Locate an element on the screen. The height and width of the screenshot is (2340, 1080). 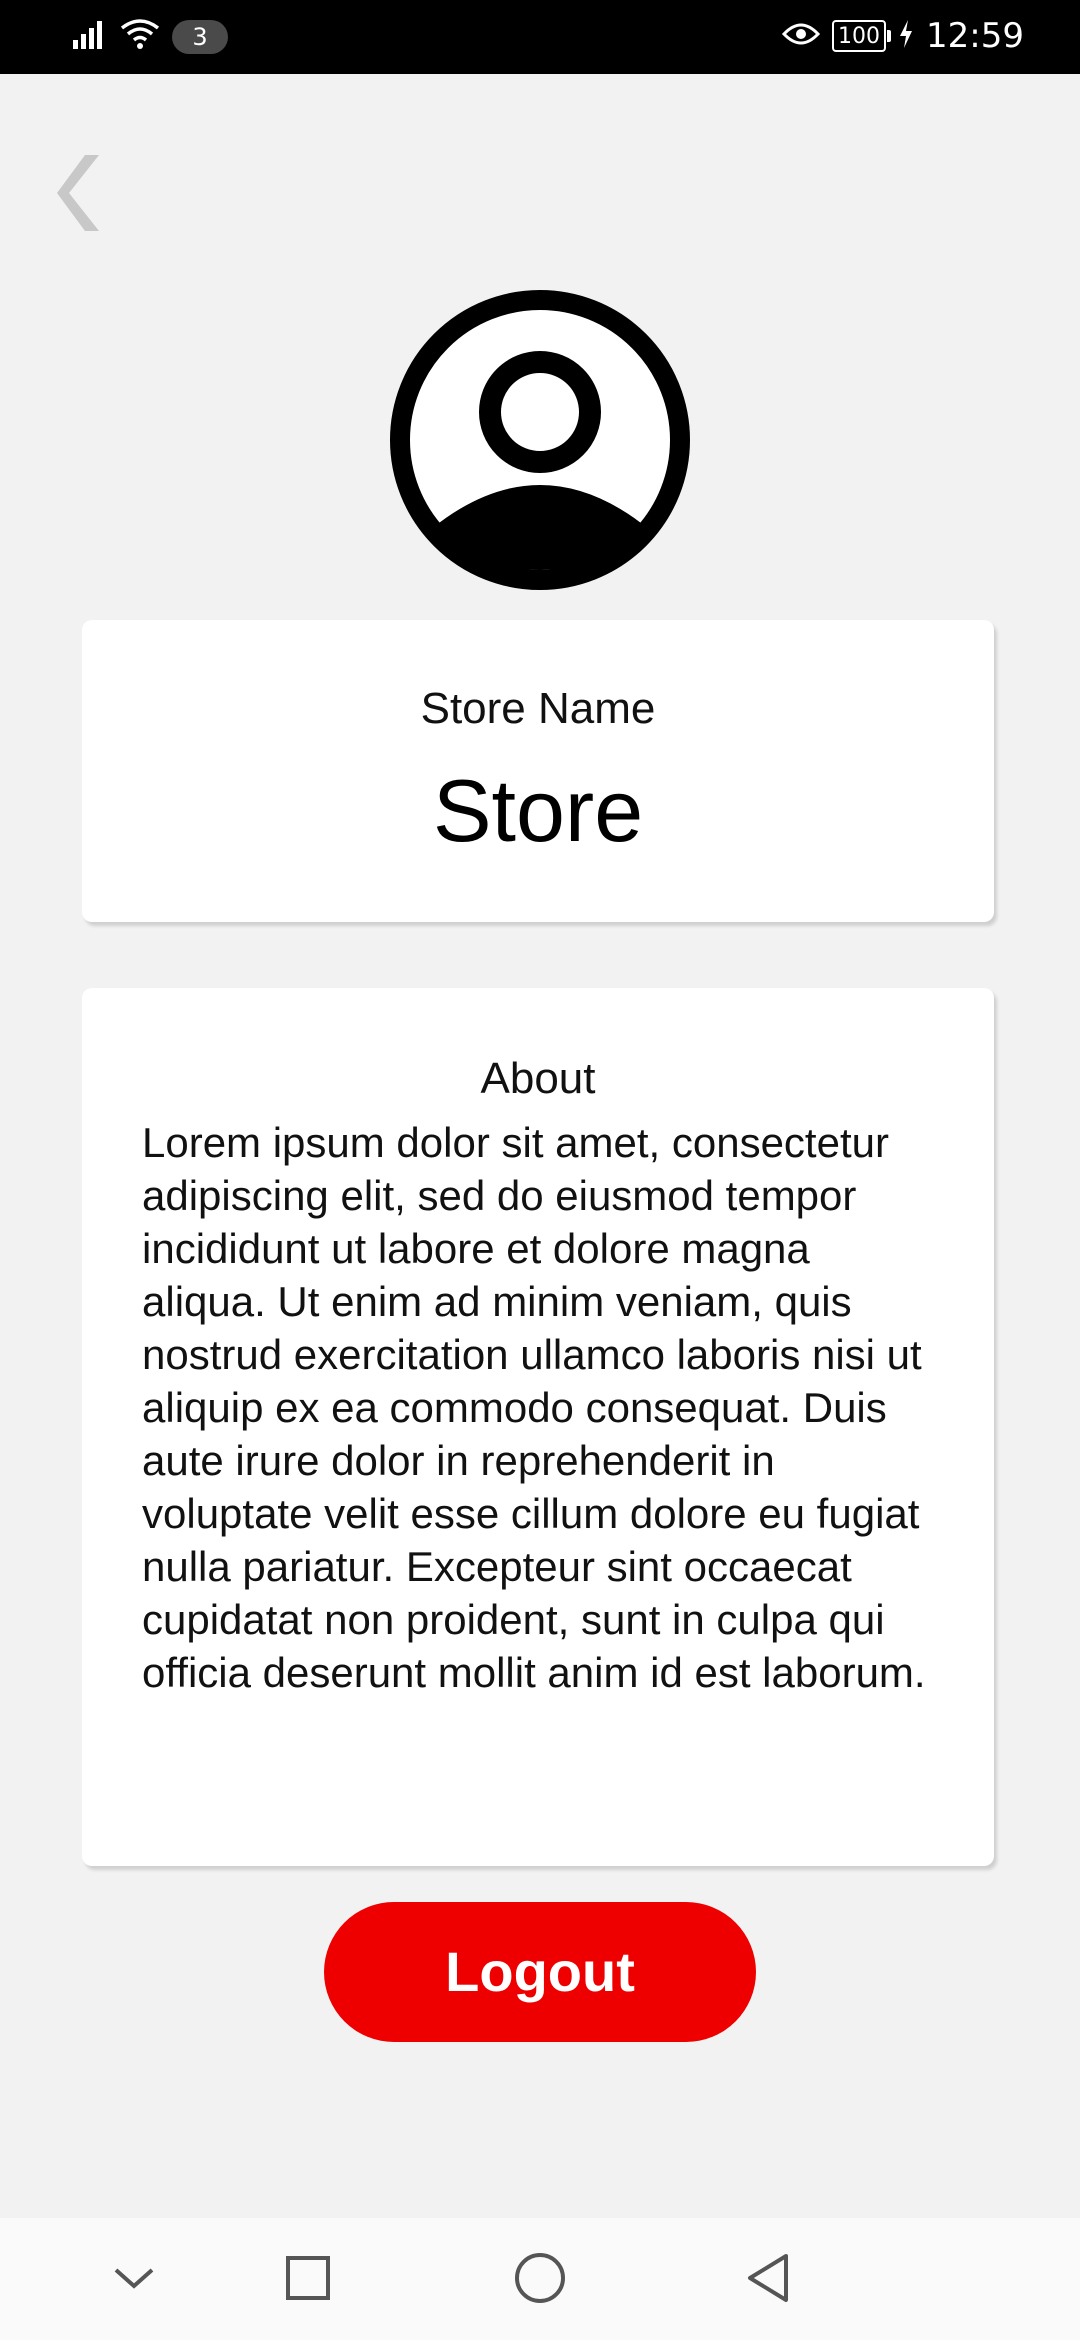
triangle-back-icon is located at coordinates (768, 2280).